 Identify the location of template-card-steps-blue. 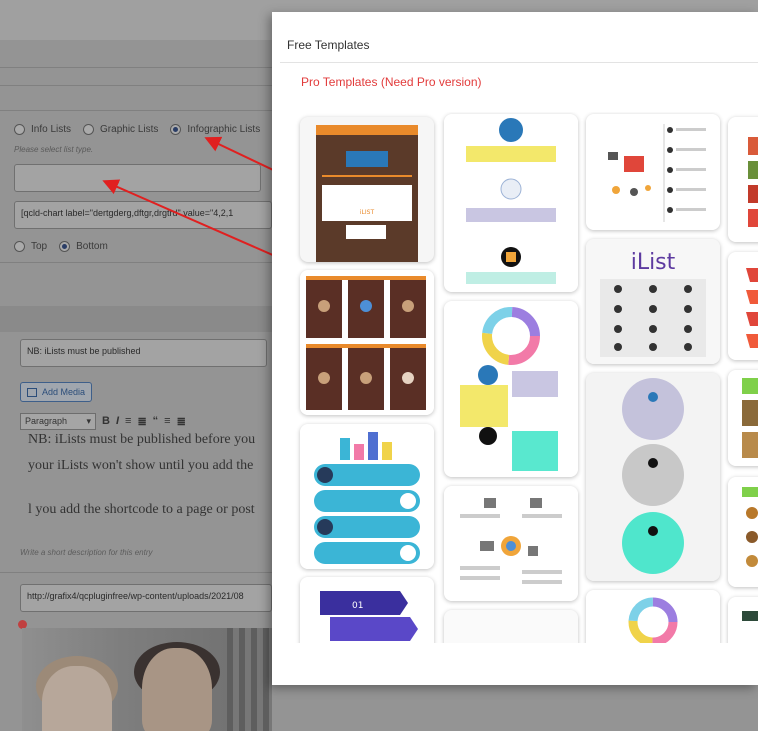
(511, 203).